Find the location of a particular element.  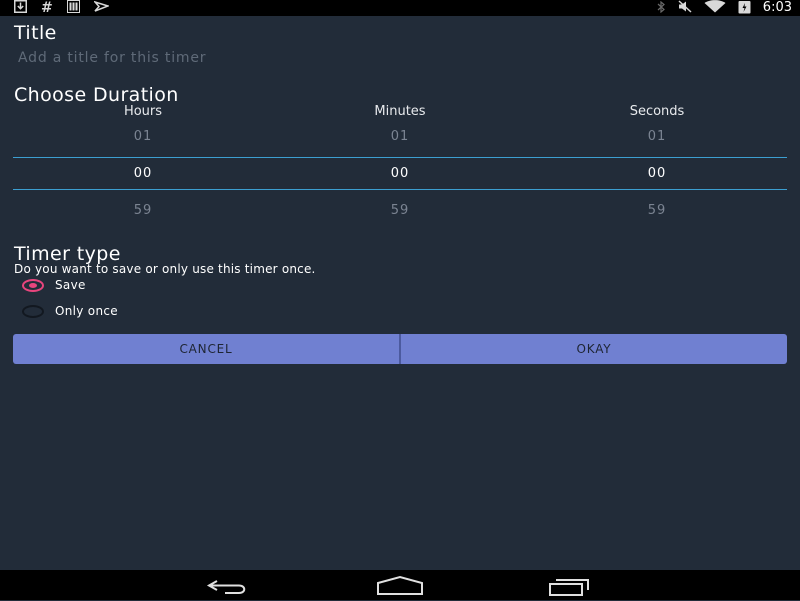

title-input is located at coordinates (398, 58).